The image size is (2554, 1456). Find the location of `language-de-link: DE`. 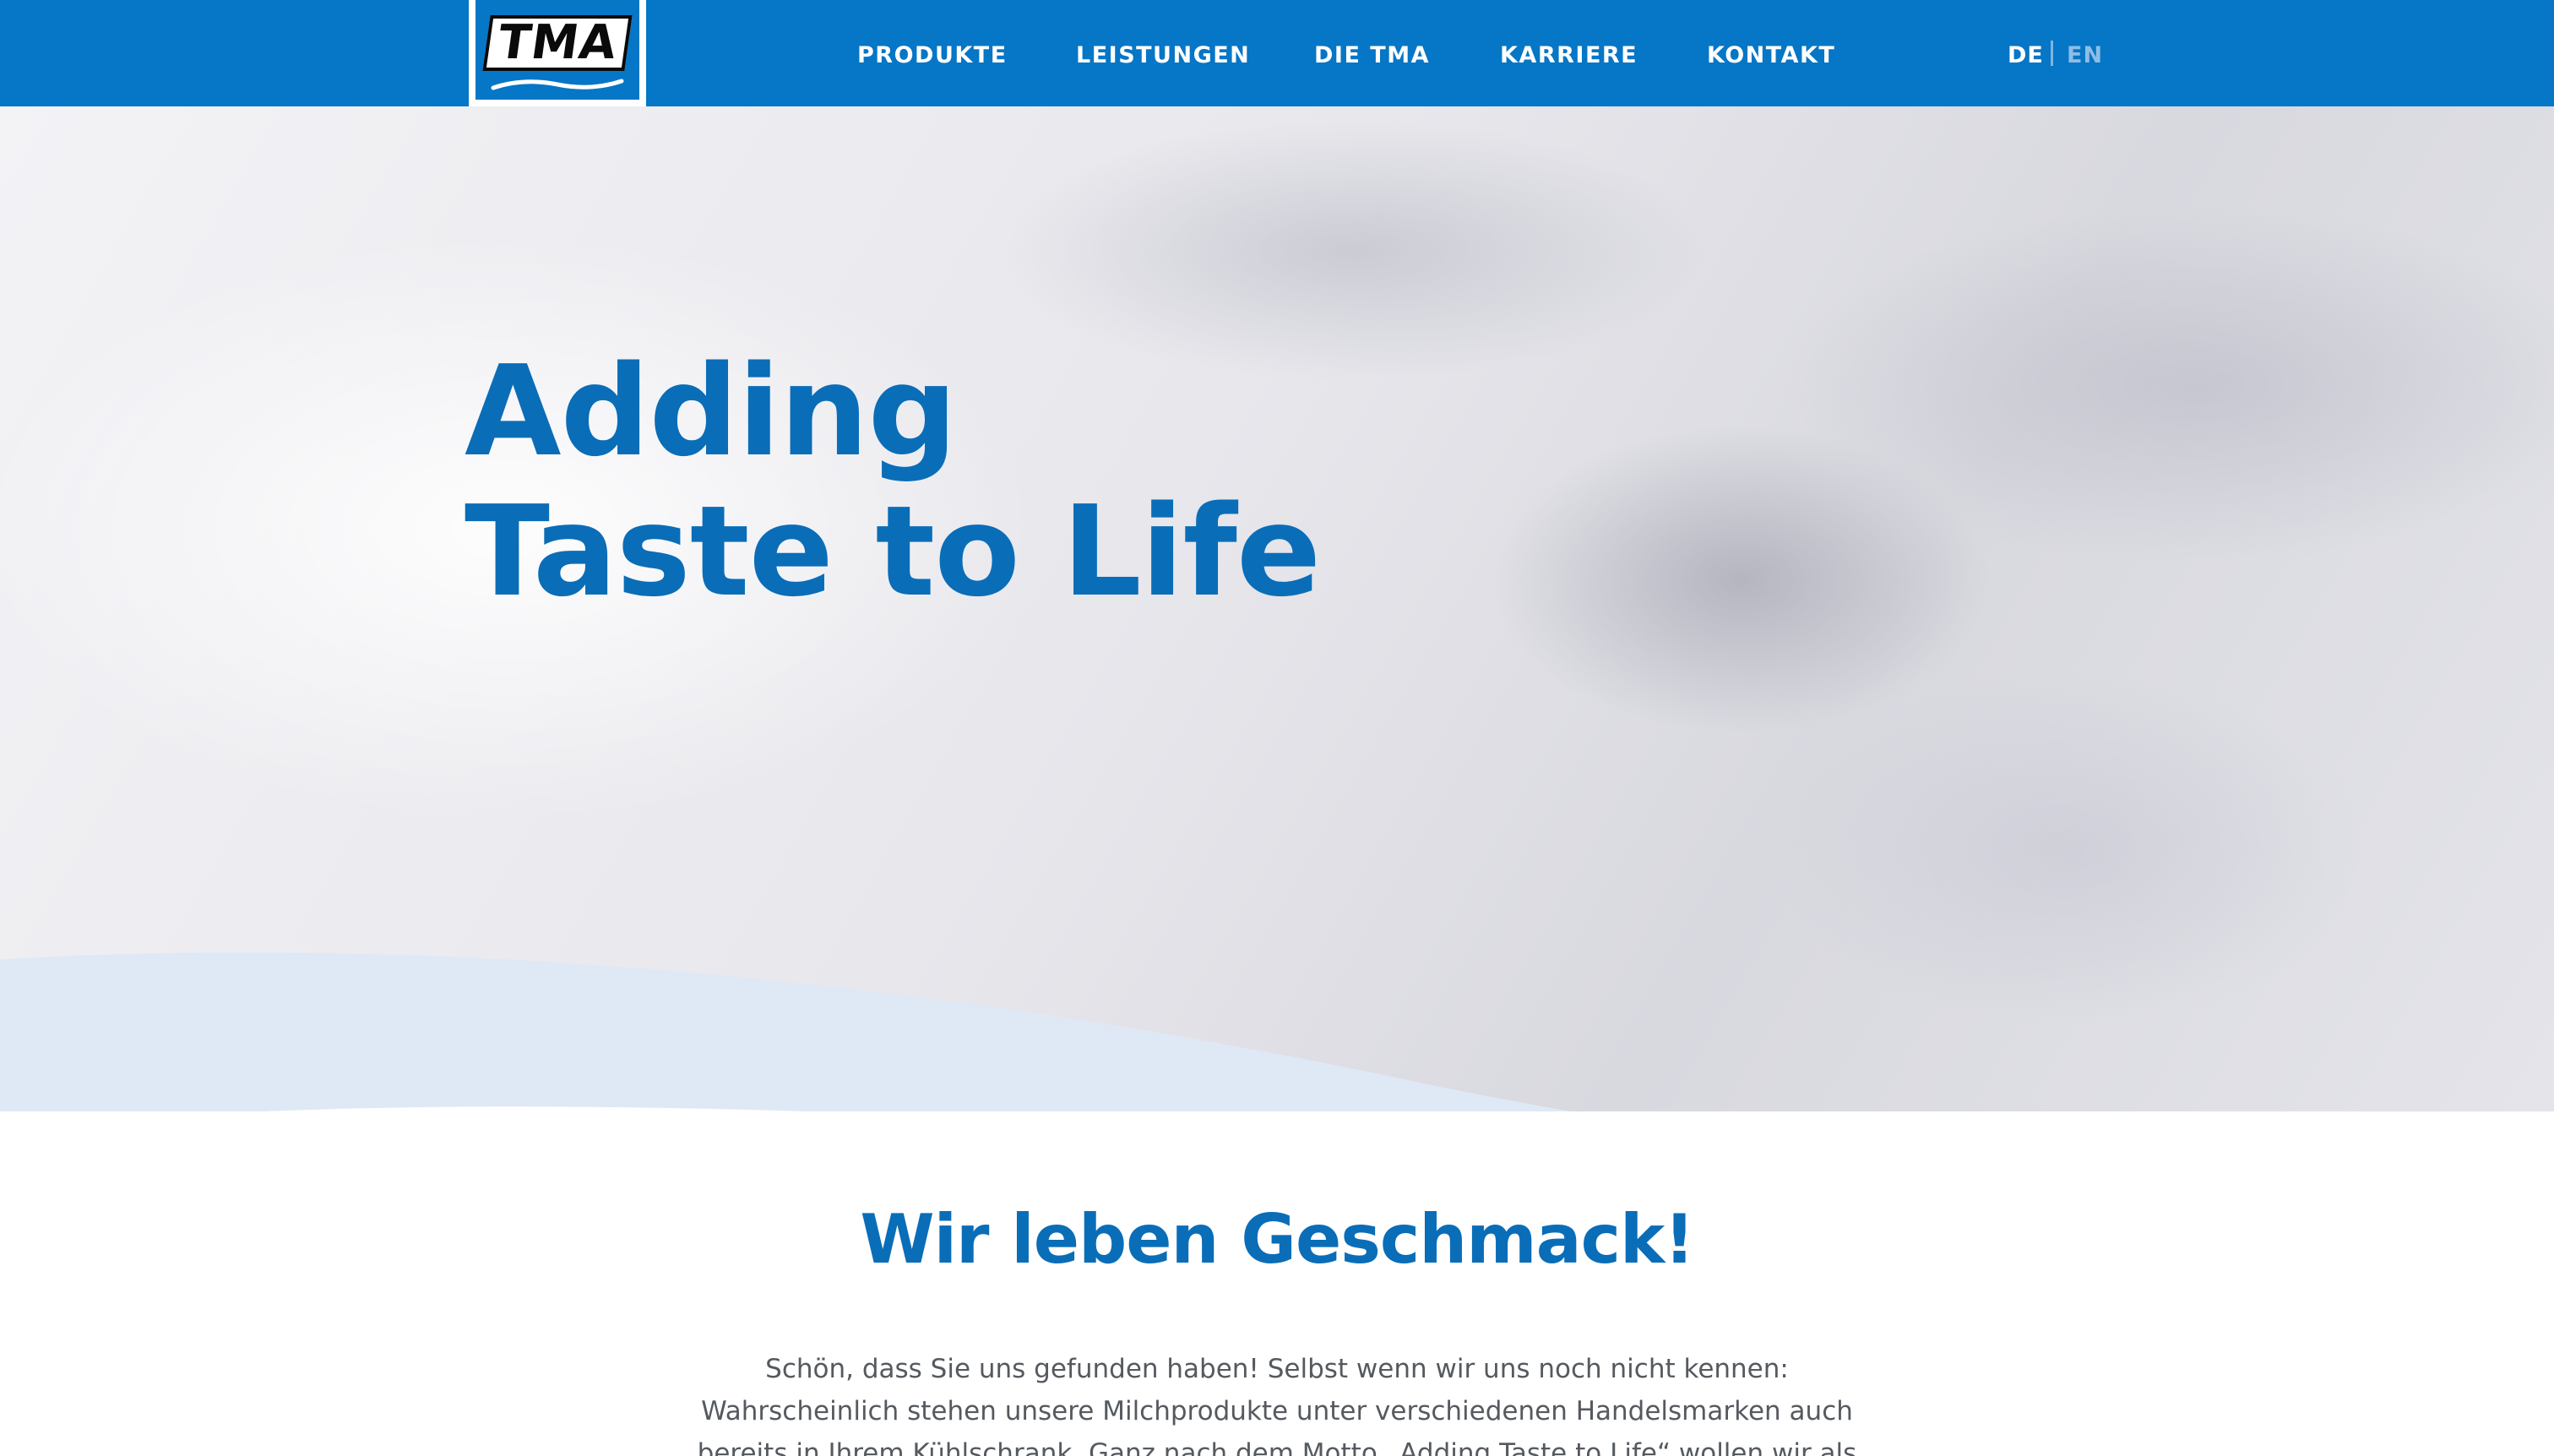

language-de-link: DE is located at coordinates (2026, 53).